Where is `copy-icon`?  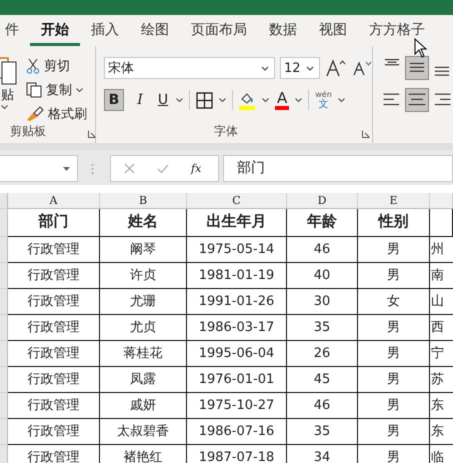
copy-icon is located at coordinates (34, 90).